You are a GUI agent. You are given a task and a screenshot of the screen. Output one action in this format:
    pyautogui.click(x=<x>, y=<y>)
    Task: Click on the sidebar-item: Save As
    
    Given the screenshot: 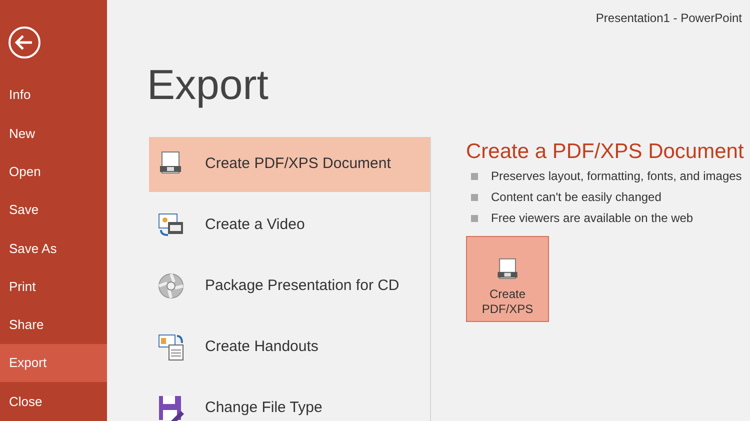 What is the action you would take?
    pyautogui.click(x=53, y=248)
    